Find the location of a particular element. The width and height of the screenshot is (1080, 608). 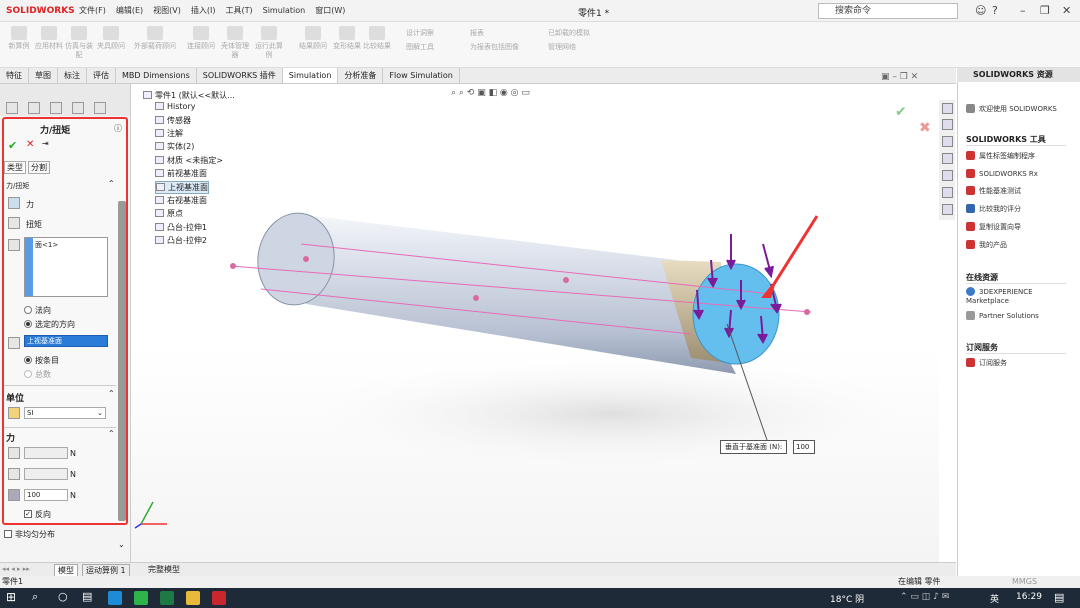

tab-flow-simulation: Flow Simulation is located at coordinates (421, 75).